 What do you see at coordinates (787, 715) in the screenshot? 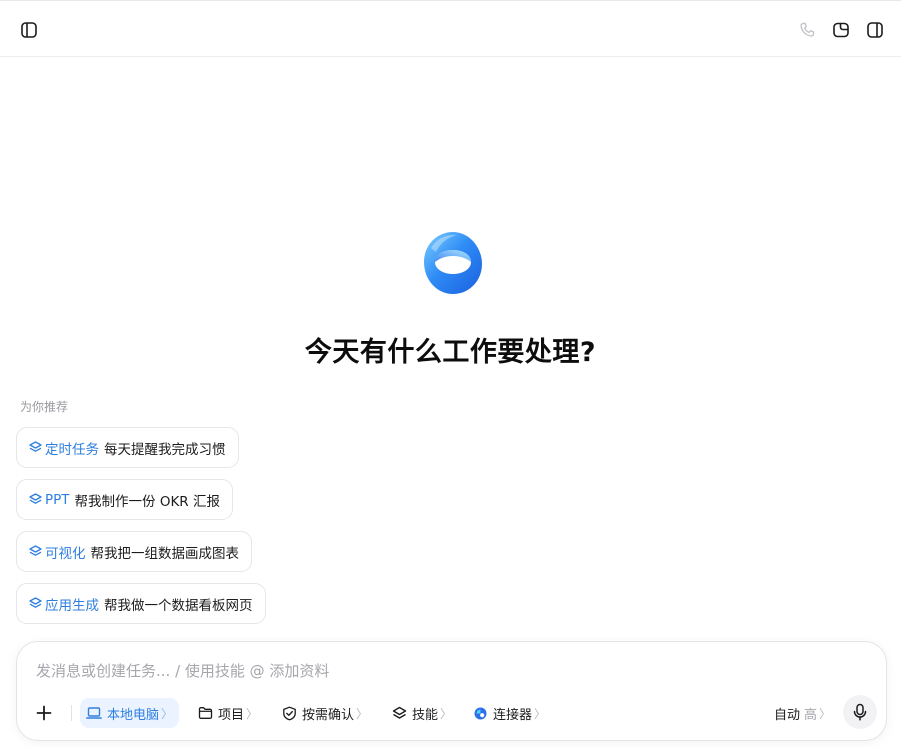
I see `mode-label: 自动` at bounding box center [787, 715].